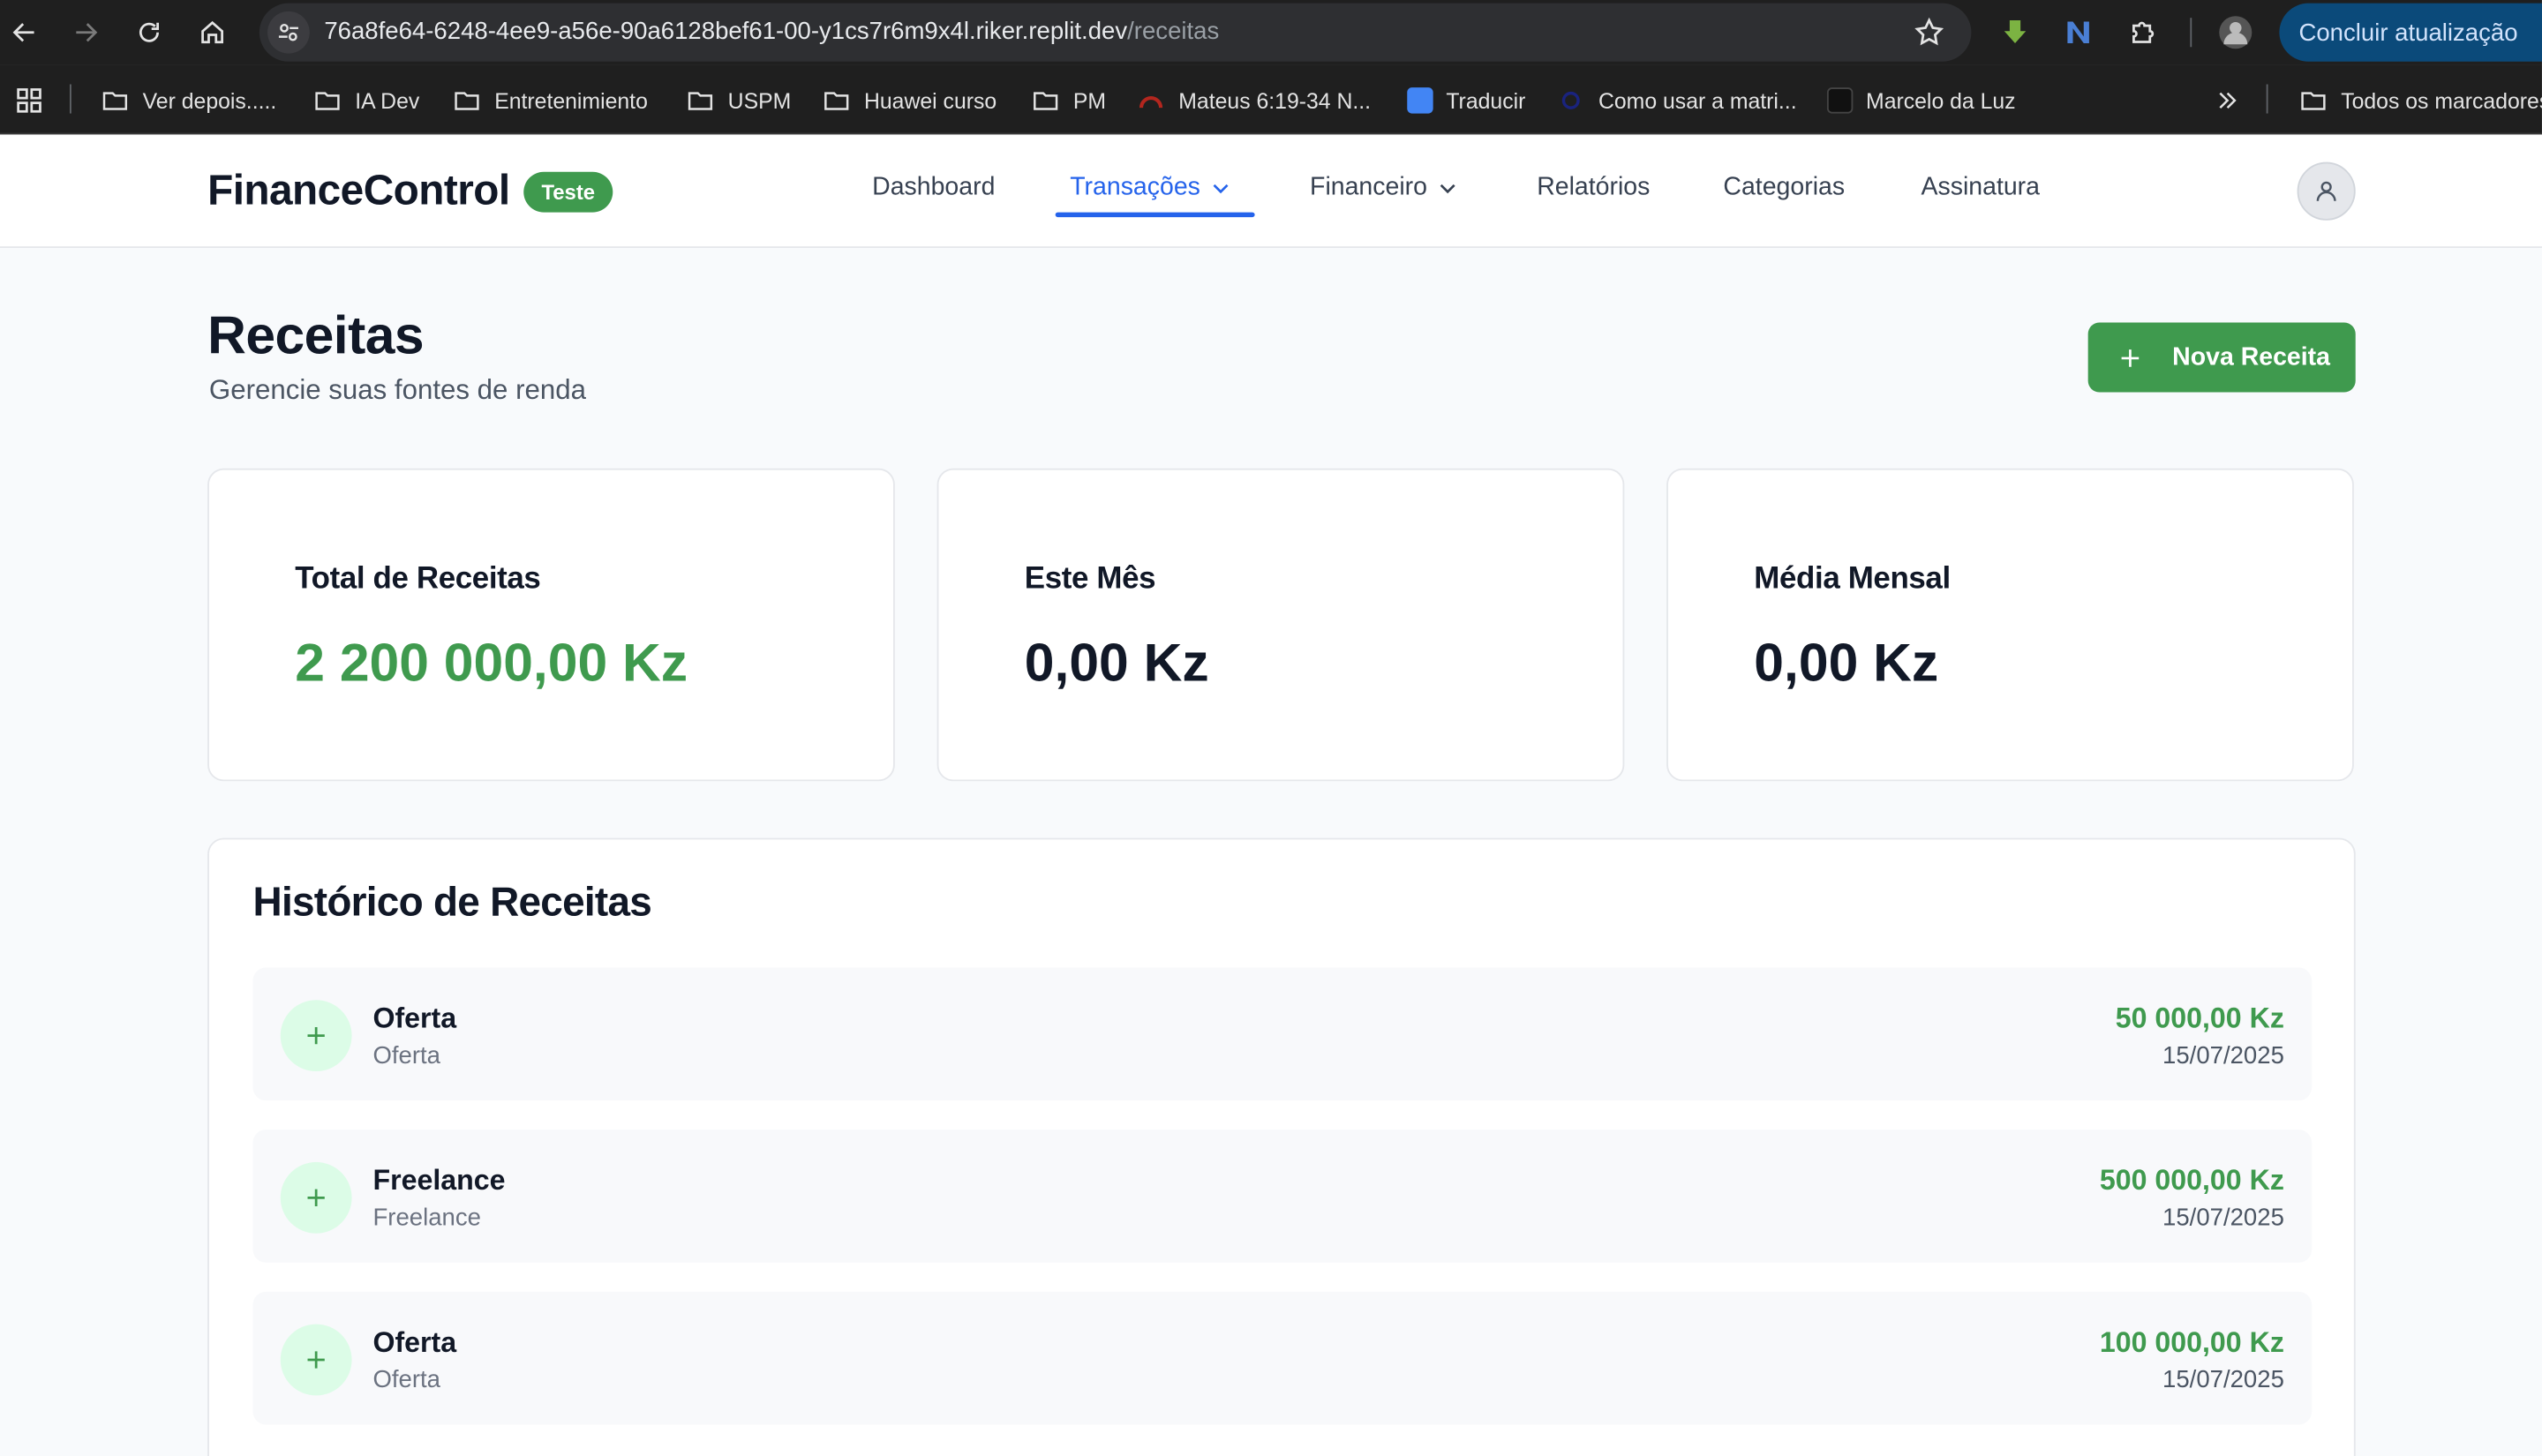  Describe the element at coordinates (2191, 1180) in the screenshot. I see `income-amount: 500 000,00 Kz` at that location.